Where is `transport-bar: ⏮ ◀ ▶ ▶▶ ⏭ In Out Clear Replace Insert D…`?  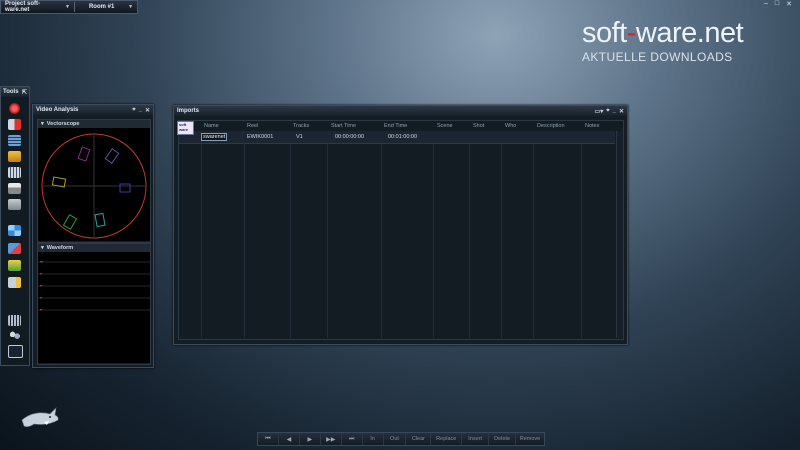
transport-bar: ⏮ ◀ ▶ ▶▶ ⏭ In Out Clear Replace Insert D… is located at coordinates (401, 439).